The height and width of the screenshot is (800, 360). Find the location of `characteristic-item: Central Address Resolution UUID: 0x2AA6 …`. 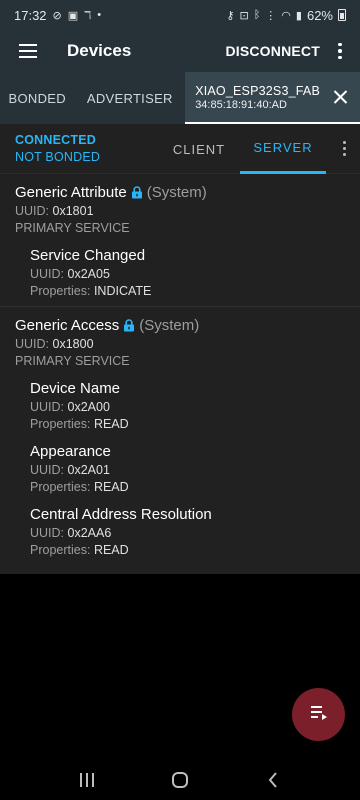

characteristic-item: Central Address Resolution UUID: 0x2AA6 … is located at coordinates (195, 531).